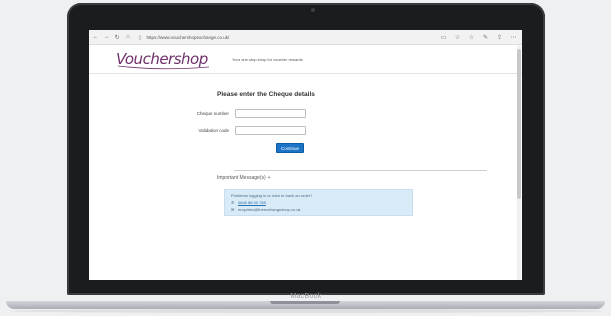 The width and height of the screenshot is (611, 316). Describe the element at coordinates (485, 37) in the screenshot. I see `notes-icon: ✎` at that location.